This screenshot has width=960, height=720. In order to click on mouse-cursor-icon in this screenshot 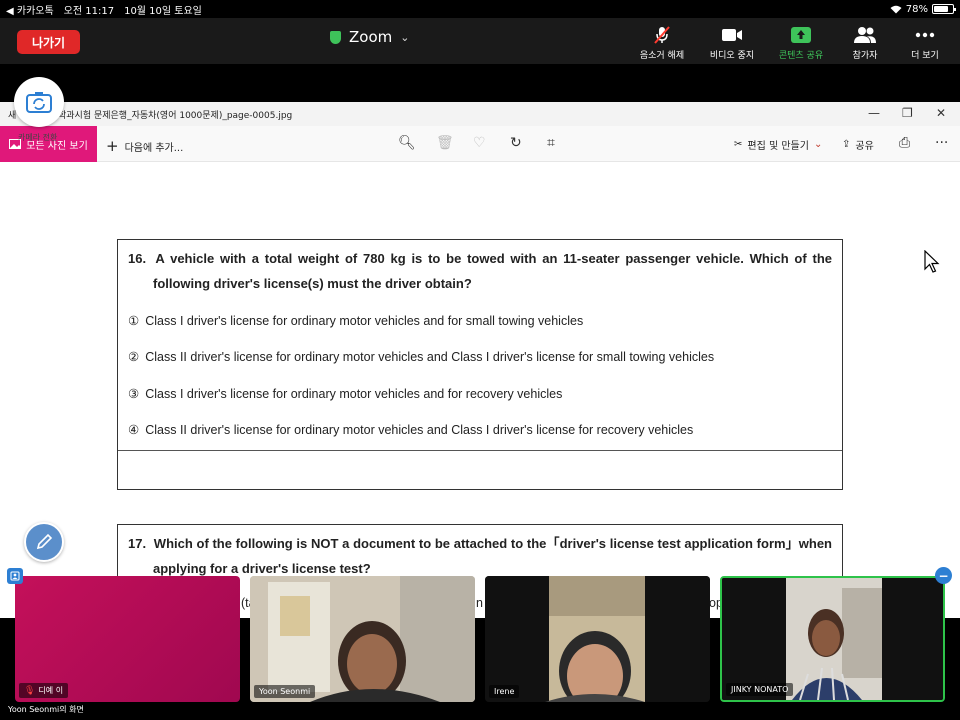, I will do `click(932, 263)`.